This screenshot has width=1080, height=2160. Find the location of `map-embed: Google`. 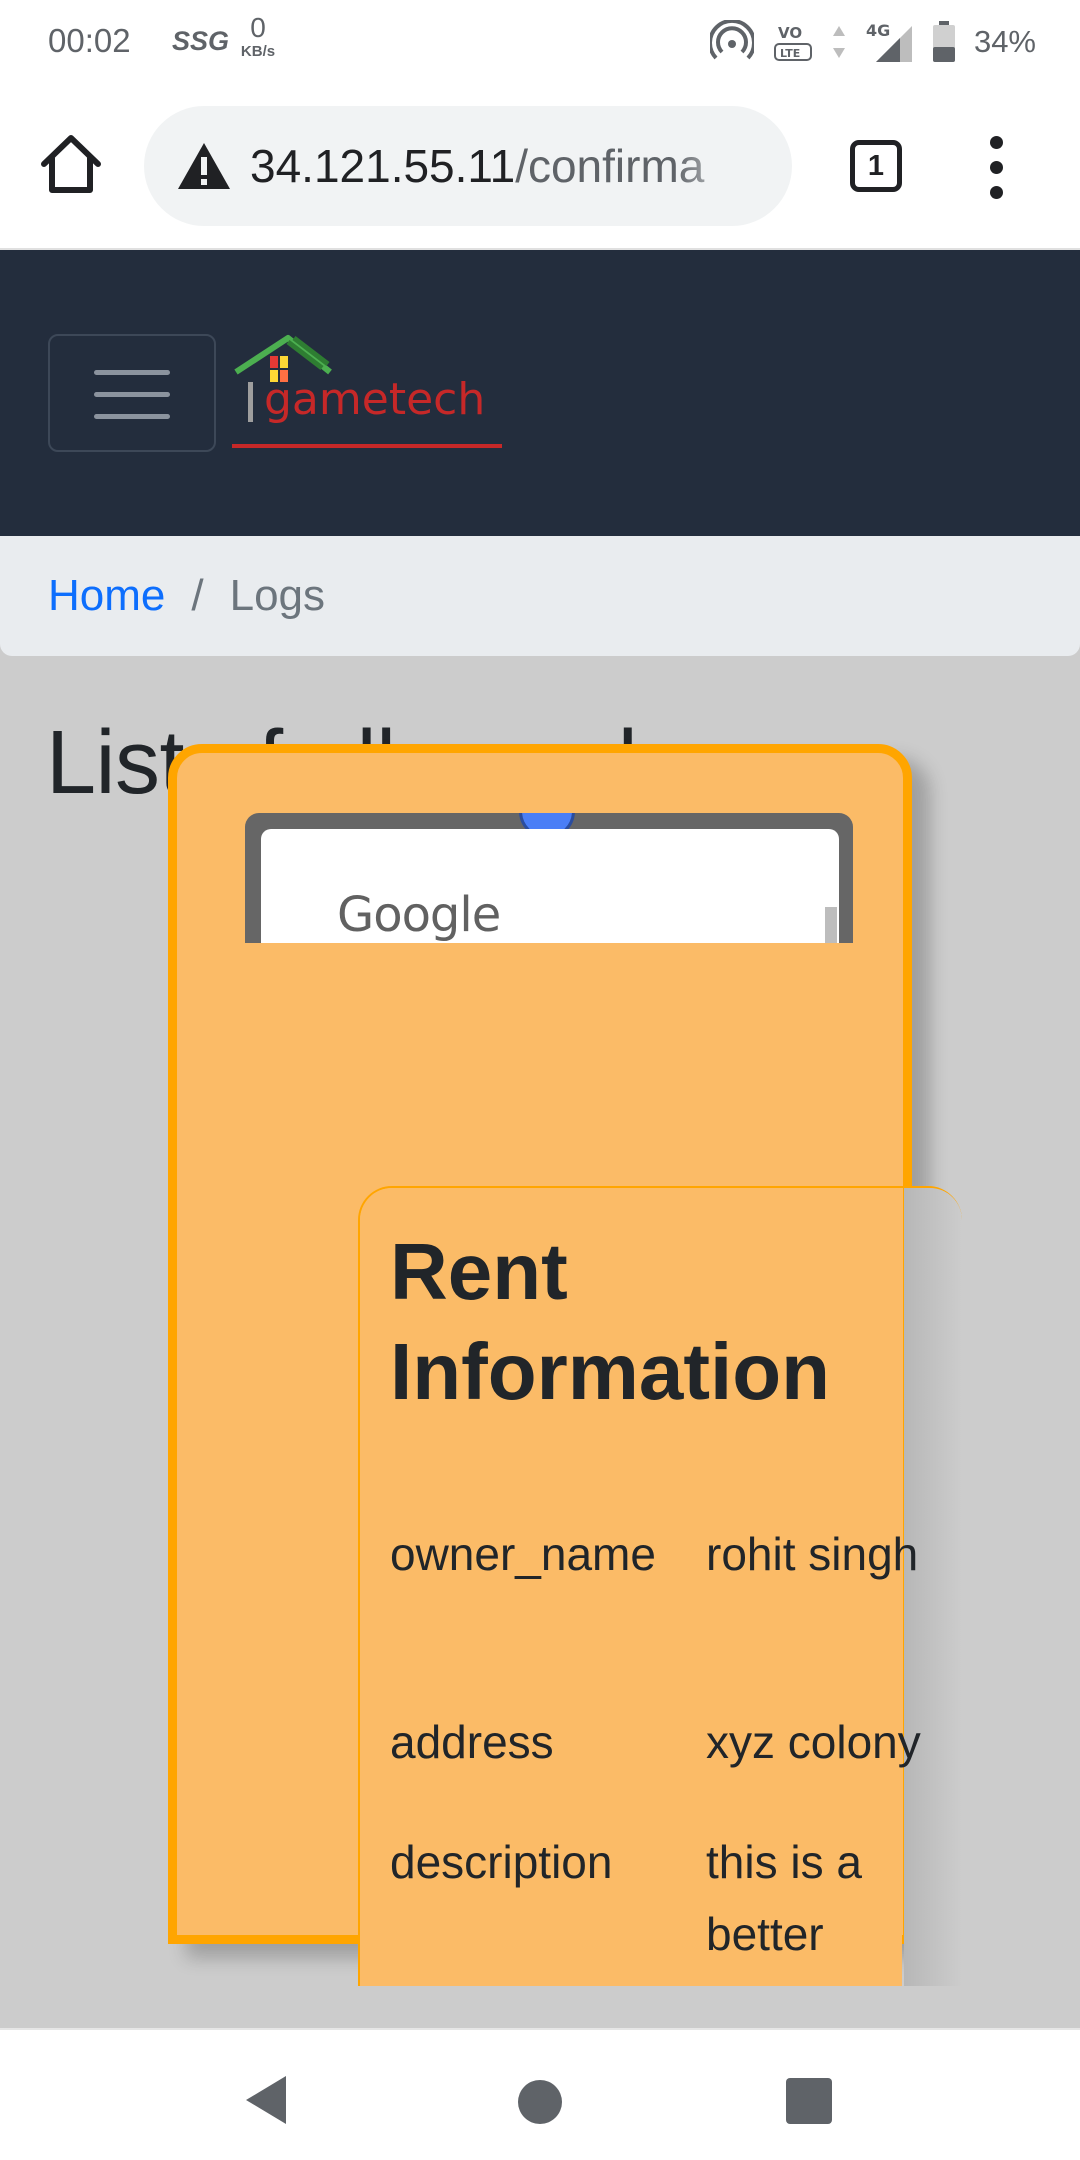

map-embed: Google is located at coordinates (549, 878).